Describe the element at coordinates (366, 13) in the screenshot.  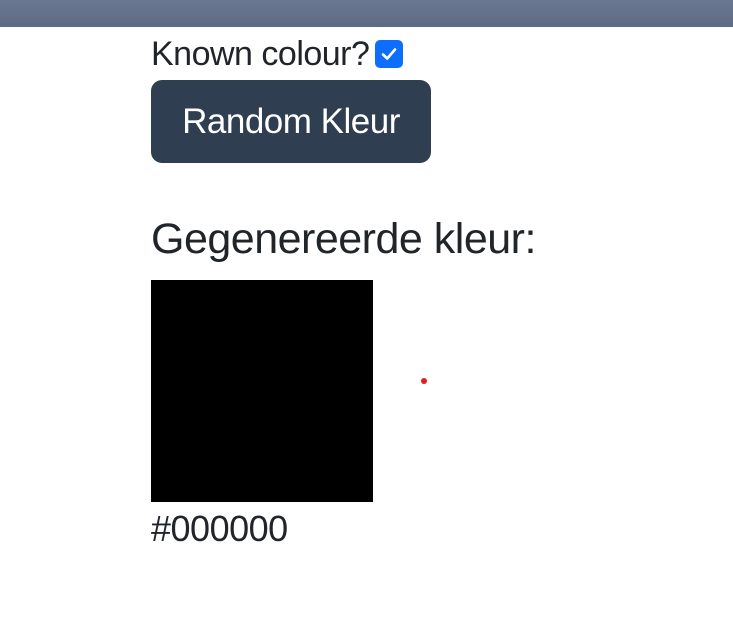
I see `top-bar` at that location.